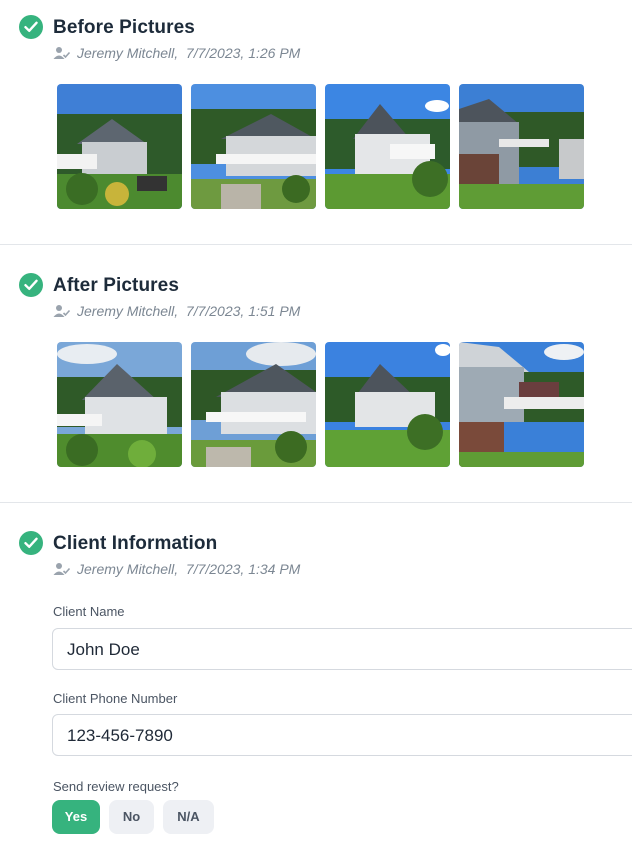 This screenshot has height=854, width=632. Describe the element at coordinates (342, 649) in the screenshot. I see `client-name-field: John Doe` at that location.